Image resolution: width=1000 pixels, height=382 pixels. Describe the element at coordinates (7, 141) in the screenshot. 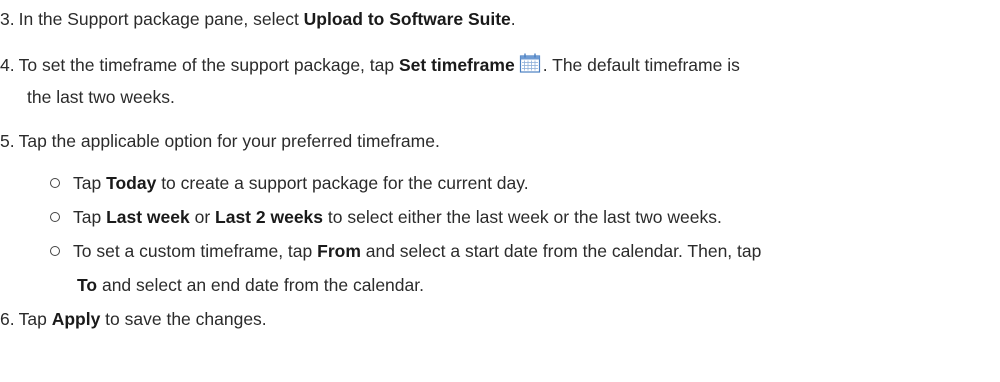

I see `step-number: 5.` at that location.